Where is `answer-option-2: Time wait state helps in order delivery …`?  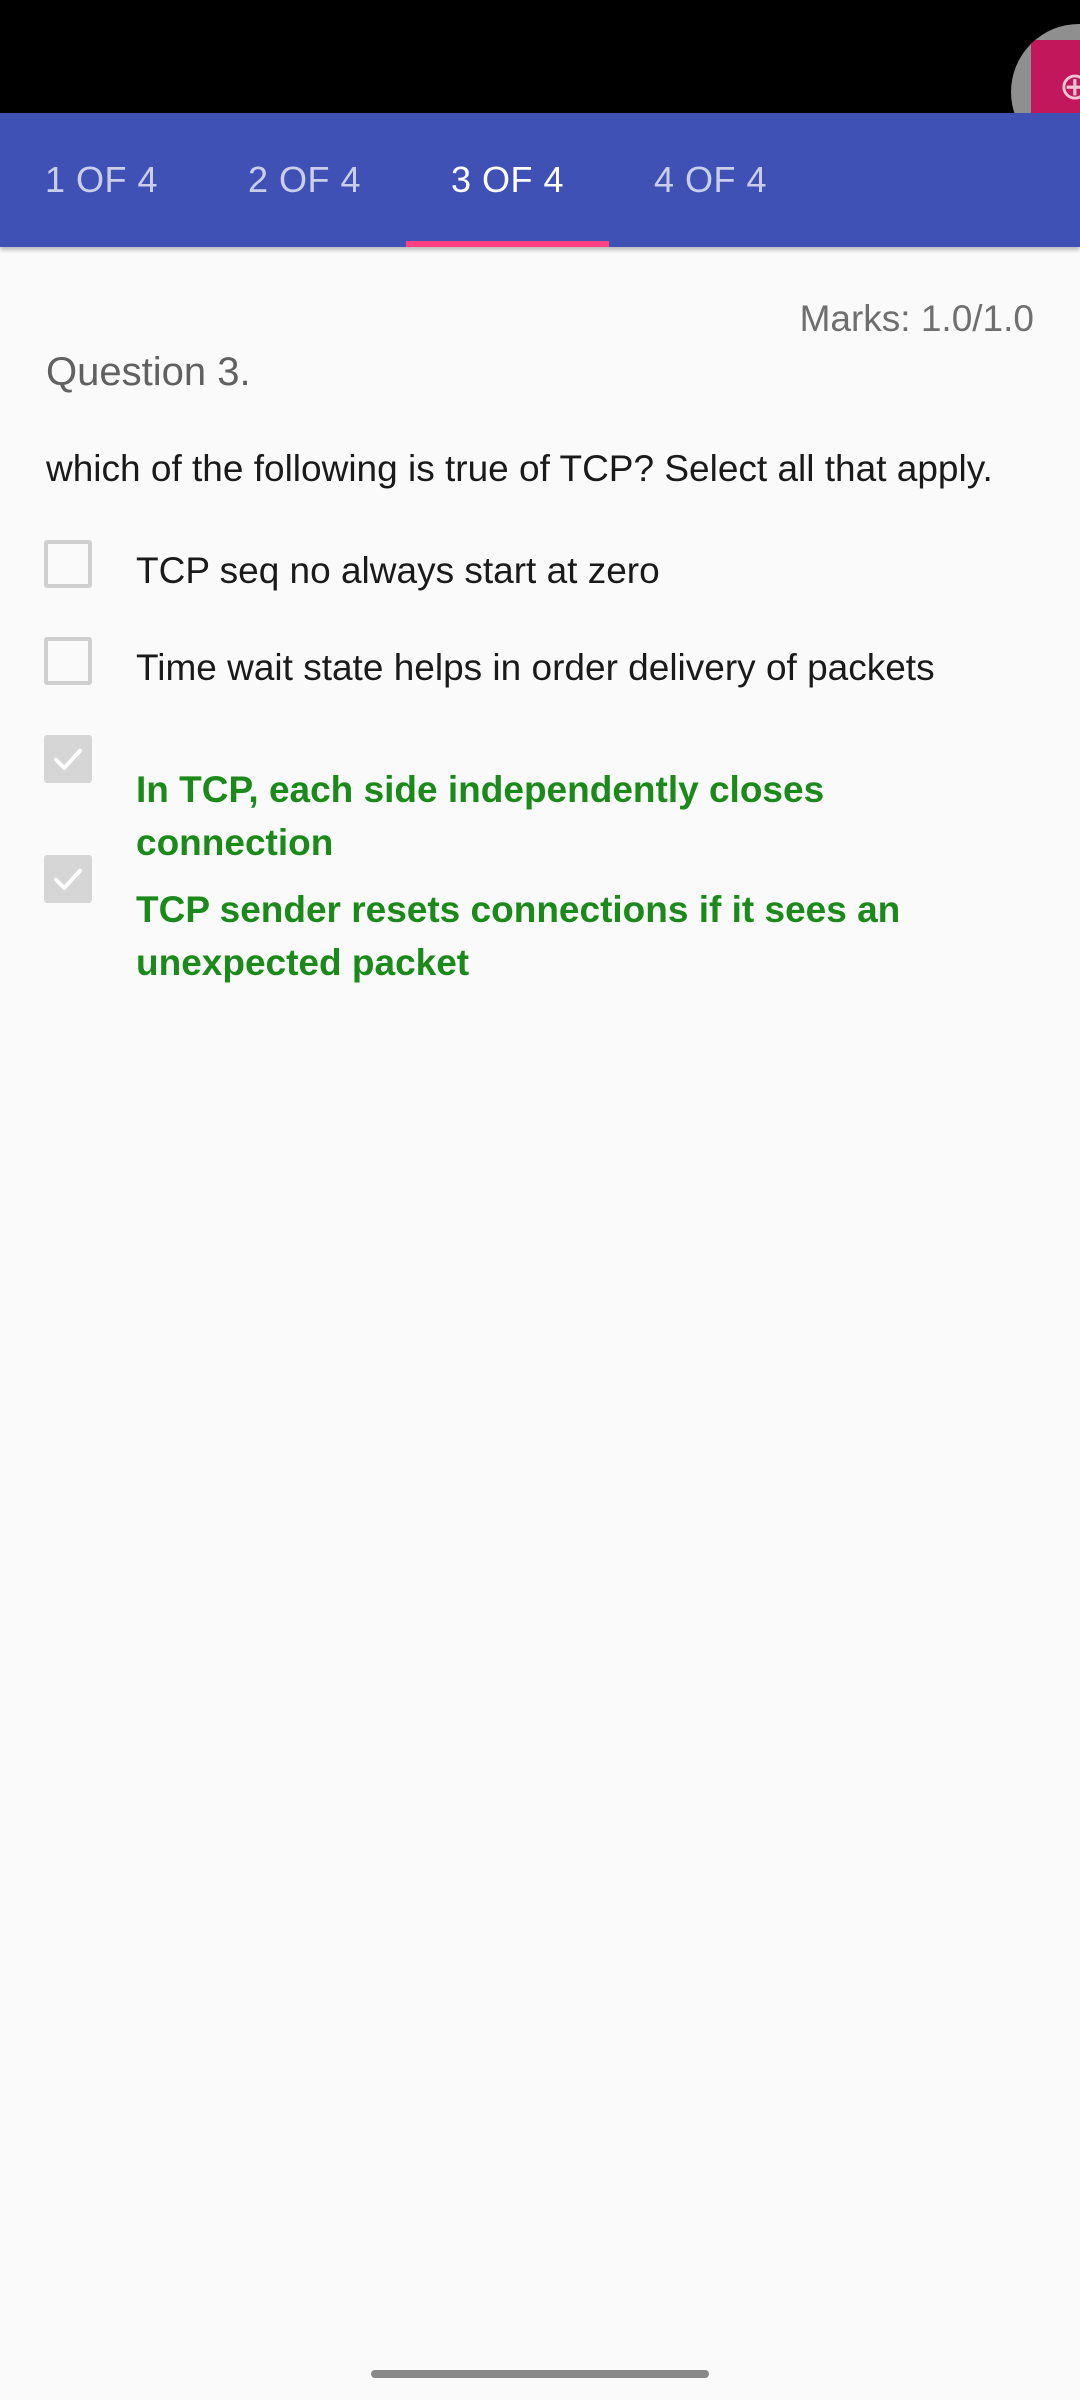
answer-option-2: Time wait state helps in order delivery … is located at coordinates (540, 667).